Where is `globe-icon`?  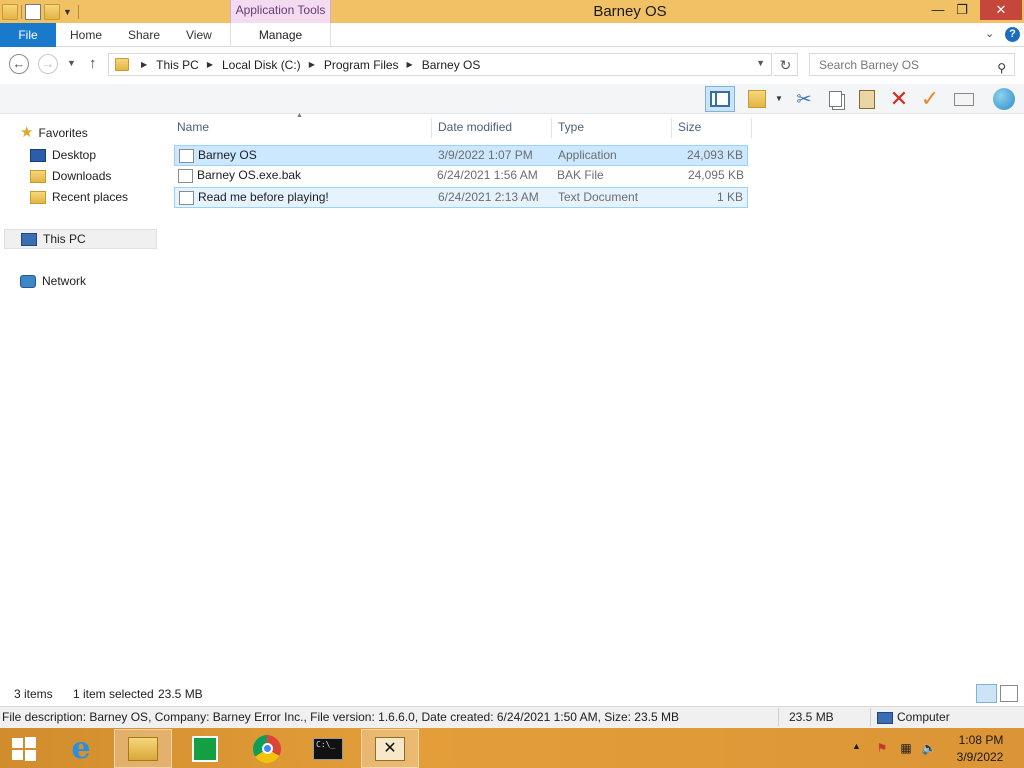
globe-icon is located at coordinates (1004, 99).